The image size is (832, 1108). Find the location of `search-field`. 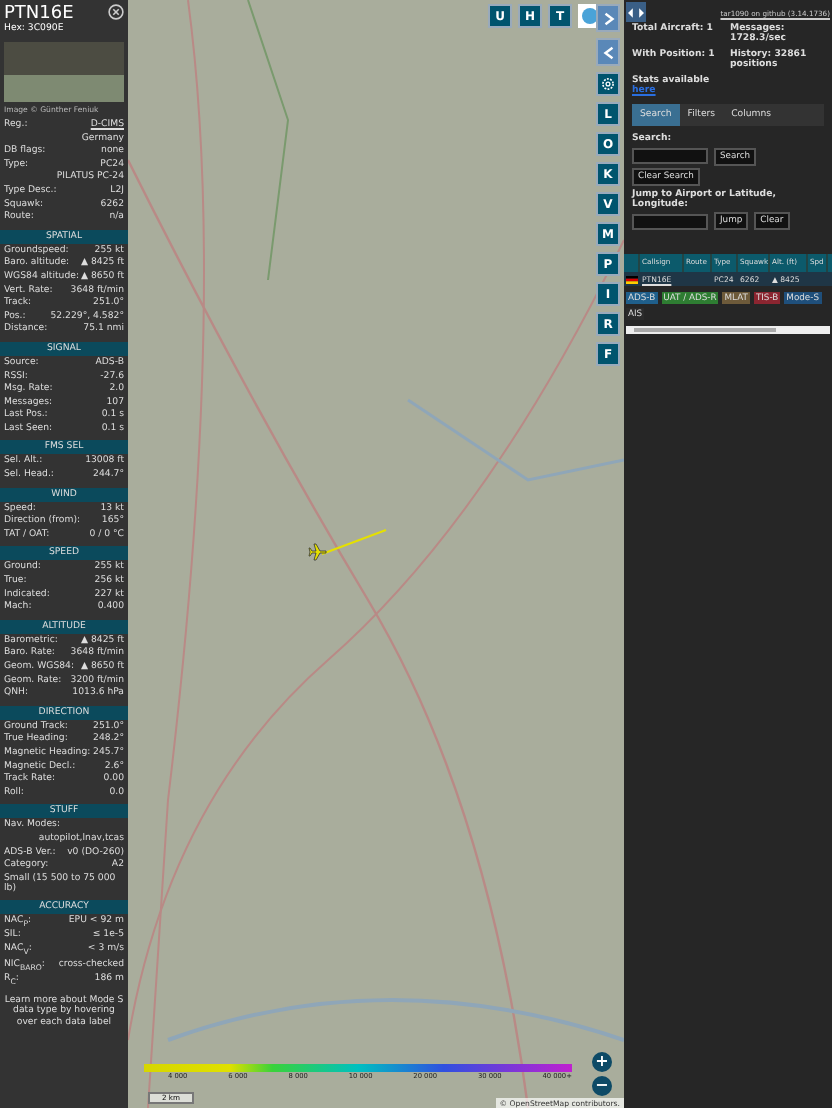

search-field is located at coordinates (670, 156).